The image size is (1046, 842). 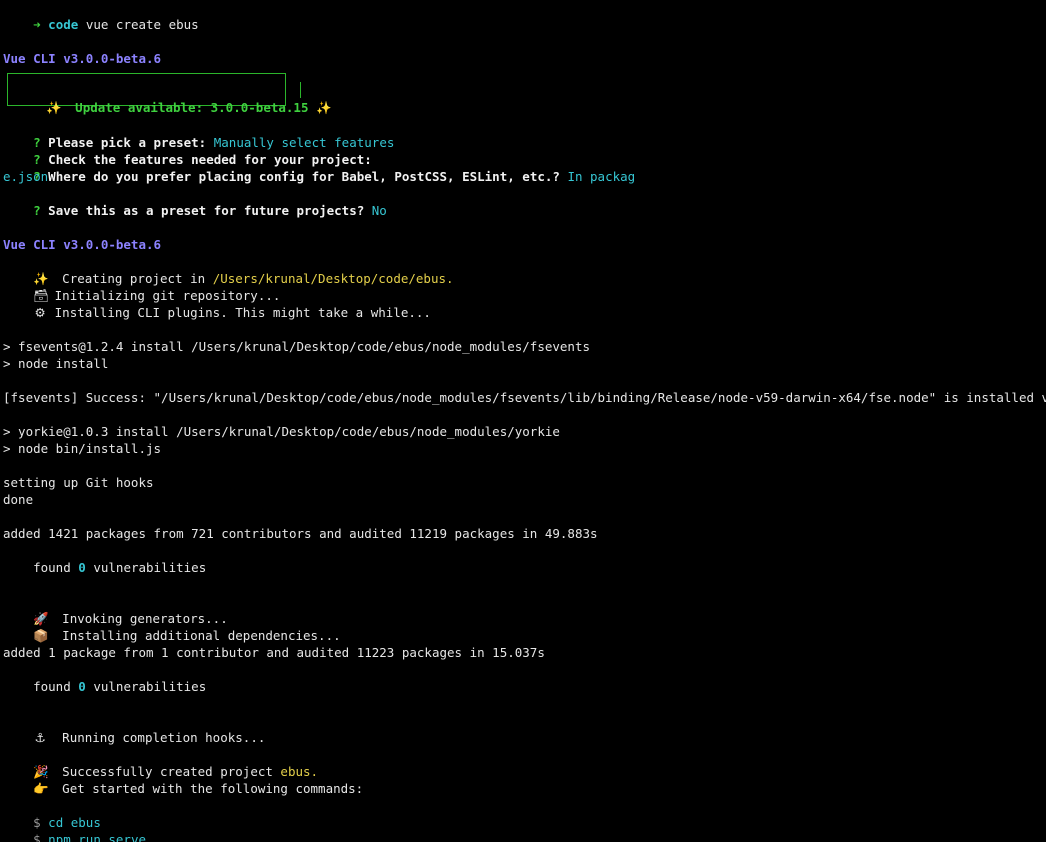 I want to click on gear-icon: ⚙, so click(x=40, y=312).